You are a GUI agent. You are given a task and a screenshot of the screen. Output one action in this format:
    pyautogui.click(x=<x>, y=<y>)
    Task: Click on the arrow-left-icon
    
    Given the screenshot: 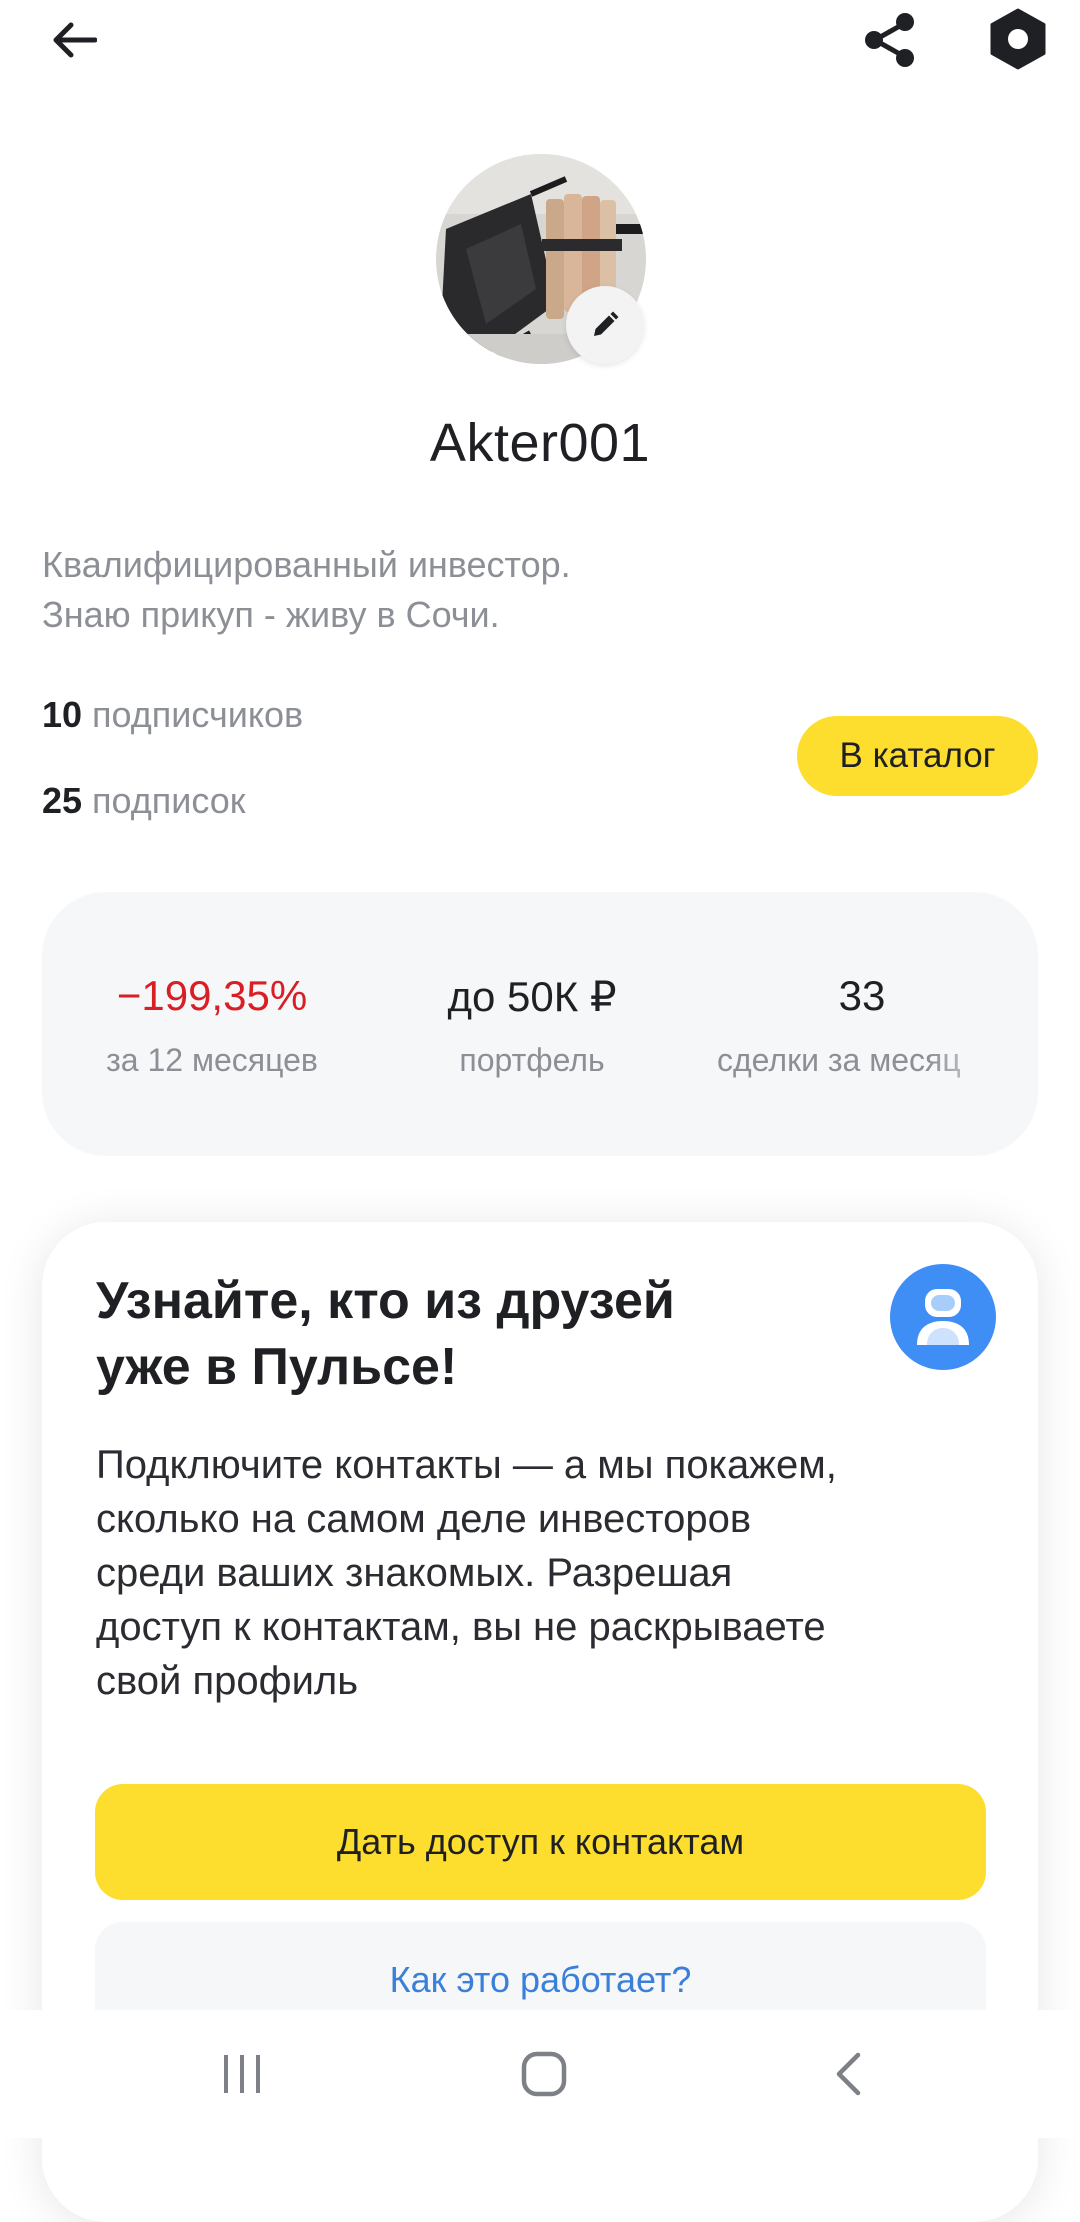 What is the action you would take?
    pyautogui.click(x=75, y=40)
    